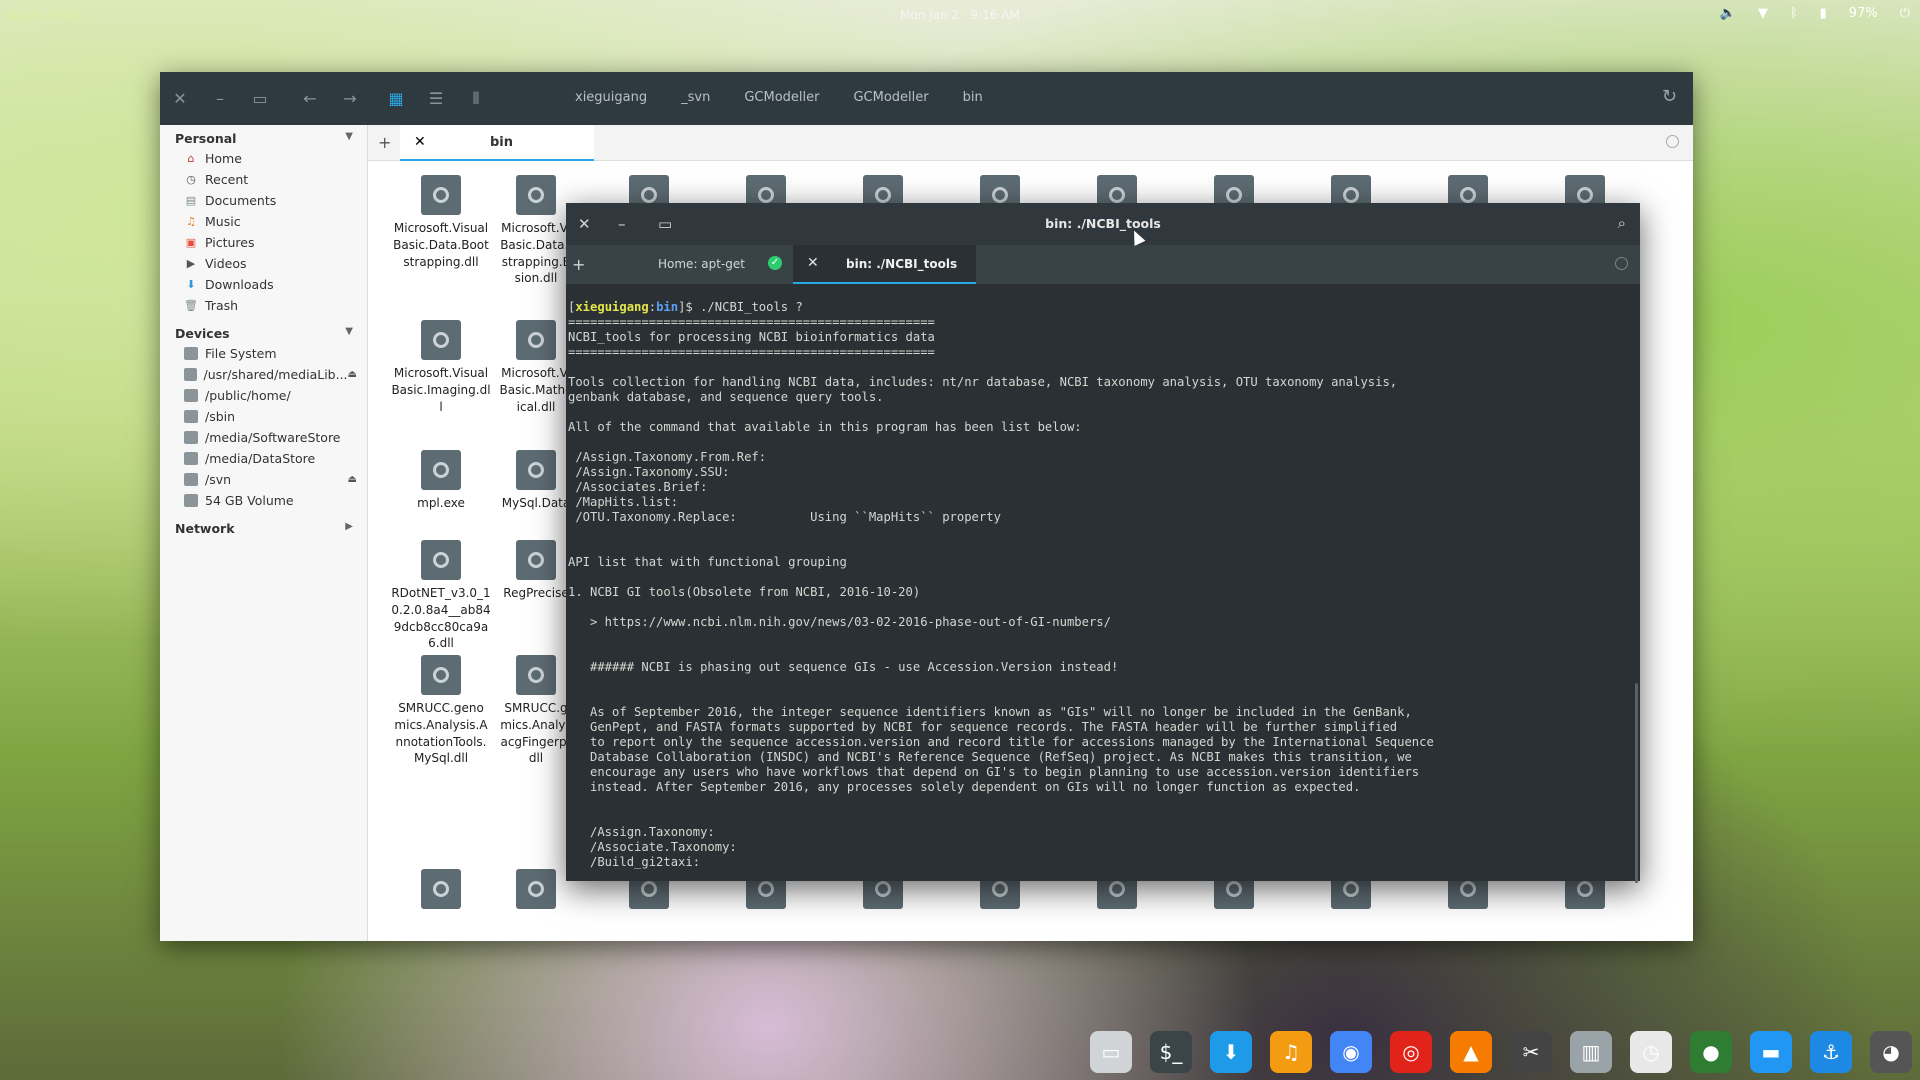 This screenshot has height=1080, width=1920. I want to click on prompt-user: xieguigang, so click(612, 307).